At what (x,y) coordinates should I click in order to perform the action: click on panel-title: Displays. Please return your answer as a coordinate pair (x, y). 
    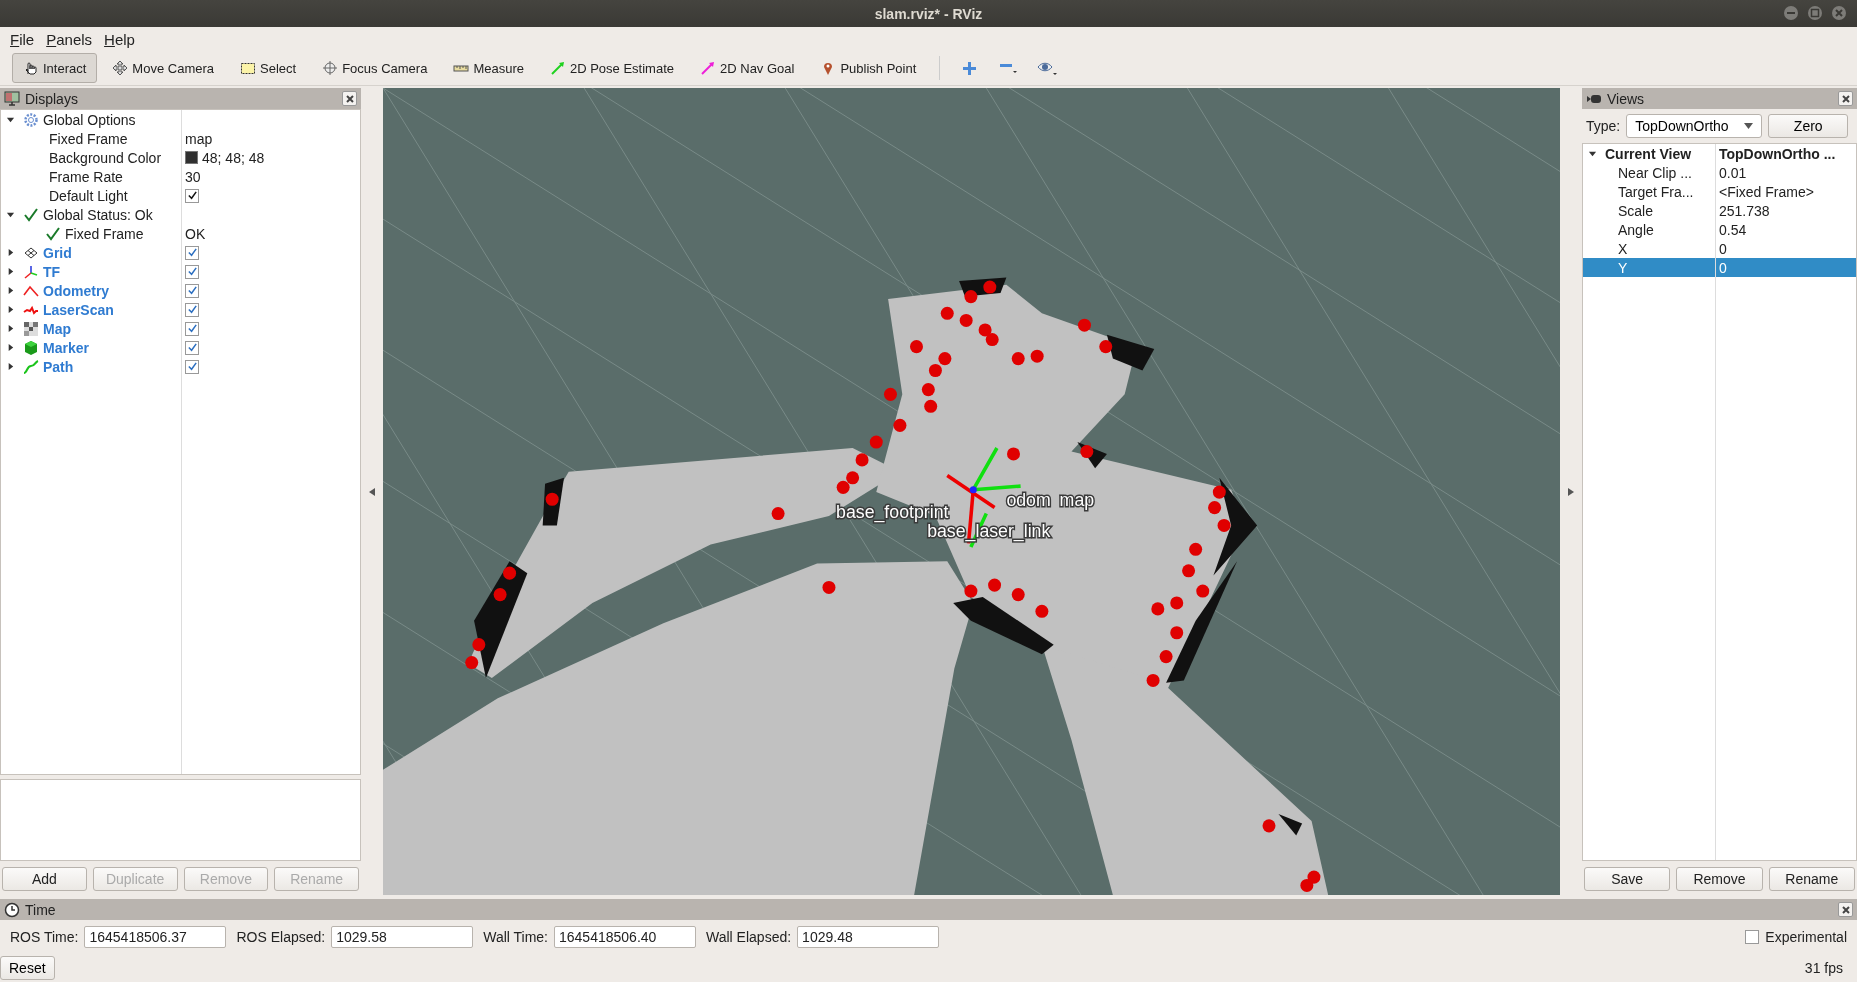
    Looking at the image, I should click on (51, 98).